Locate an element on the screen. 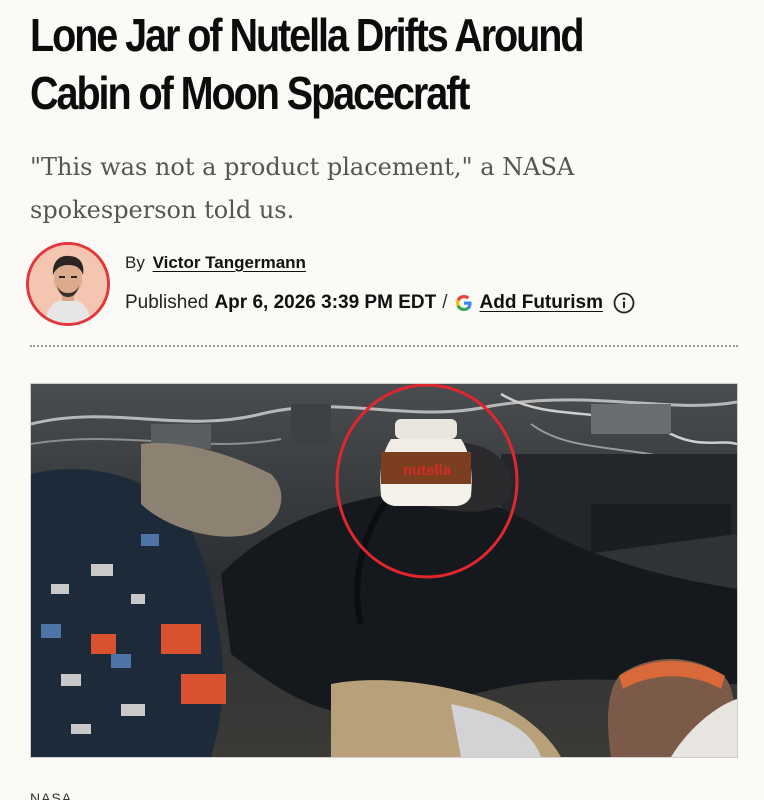 This screenshot has width=764, height=800. author-portrait-illustration is located at coordinates (68, 284).